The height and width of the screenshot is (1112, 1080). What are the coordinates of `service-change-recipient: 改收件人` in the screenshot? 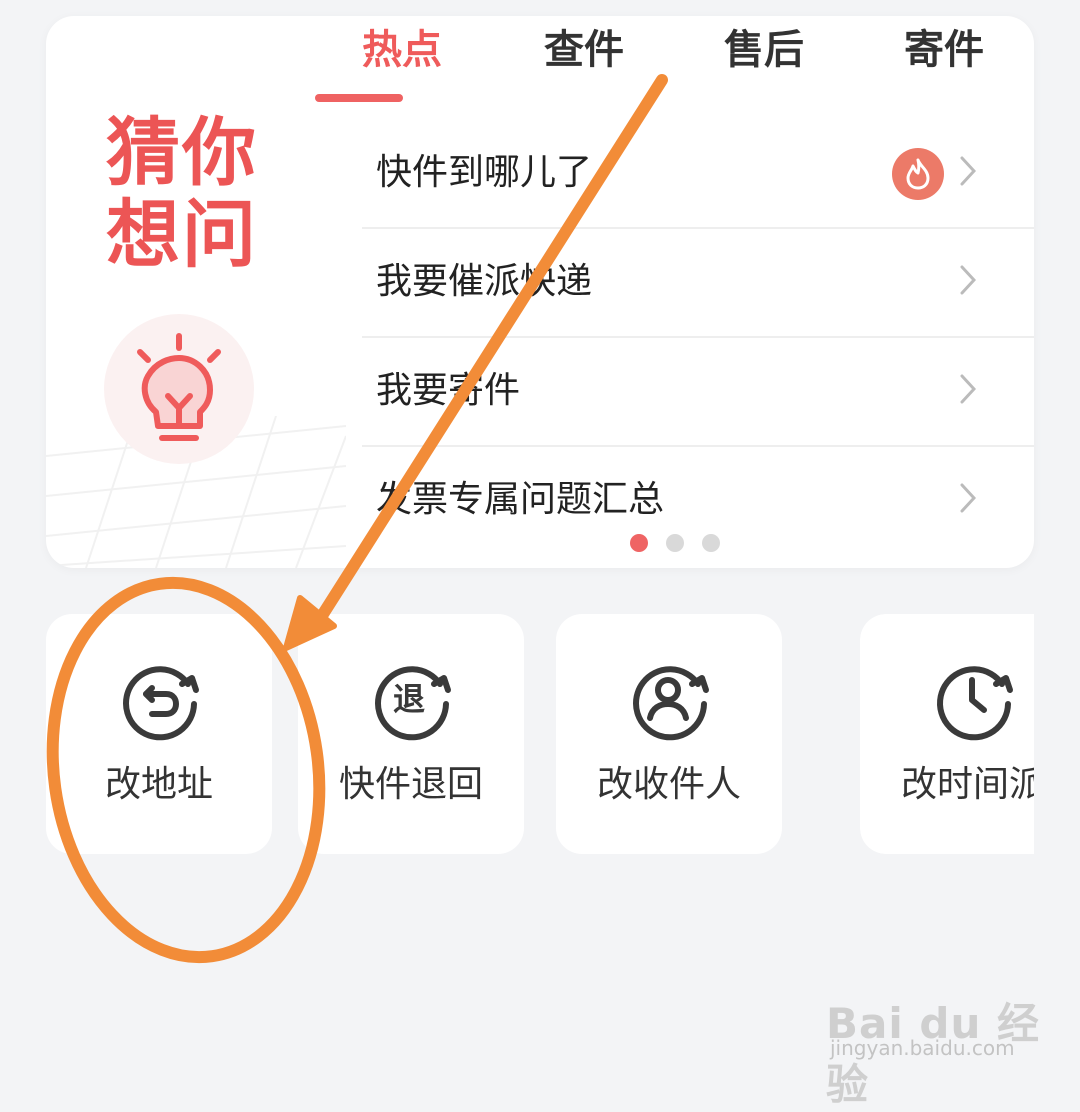 It's located at (669, 734).